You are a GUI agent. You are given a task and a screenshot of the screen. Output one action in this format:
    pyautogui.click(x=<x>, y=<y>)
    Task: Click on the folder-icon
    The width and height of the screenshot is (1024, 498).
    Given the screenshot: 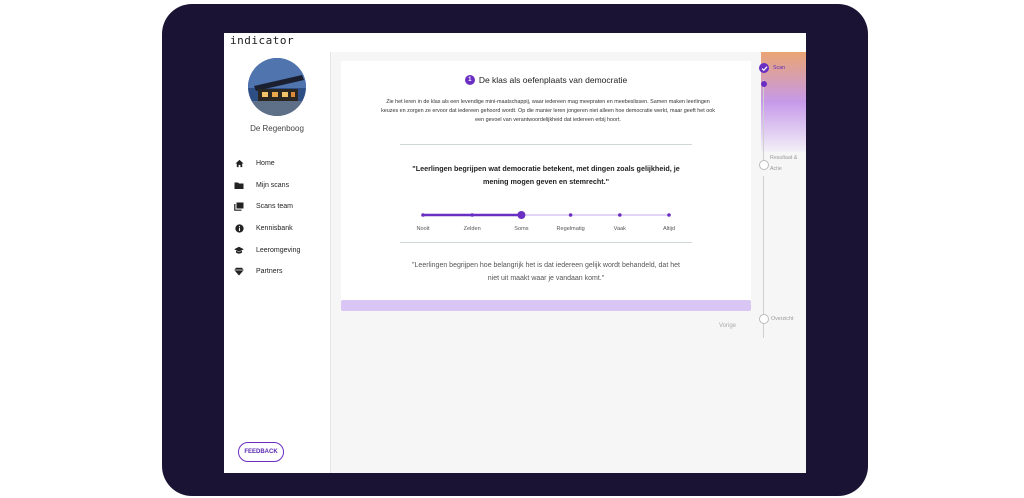 What is the action you would take?
    pyautogui.click(x=239, y=185)
    